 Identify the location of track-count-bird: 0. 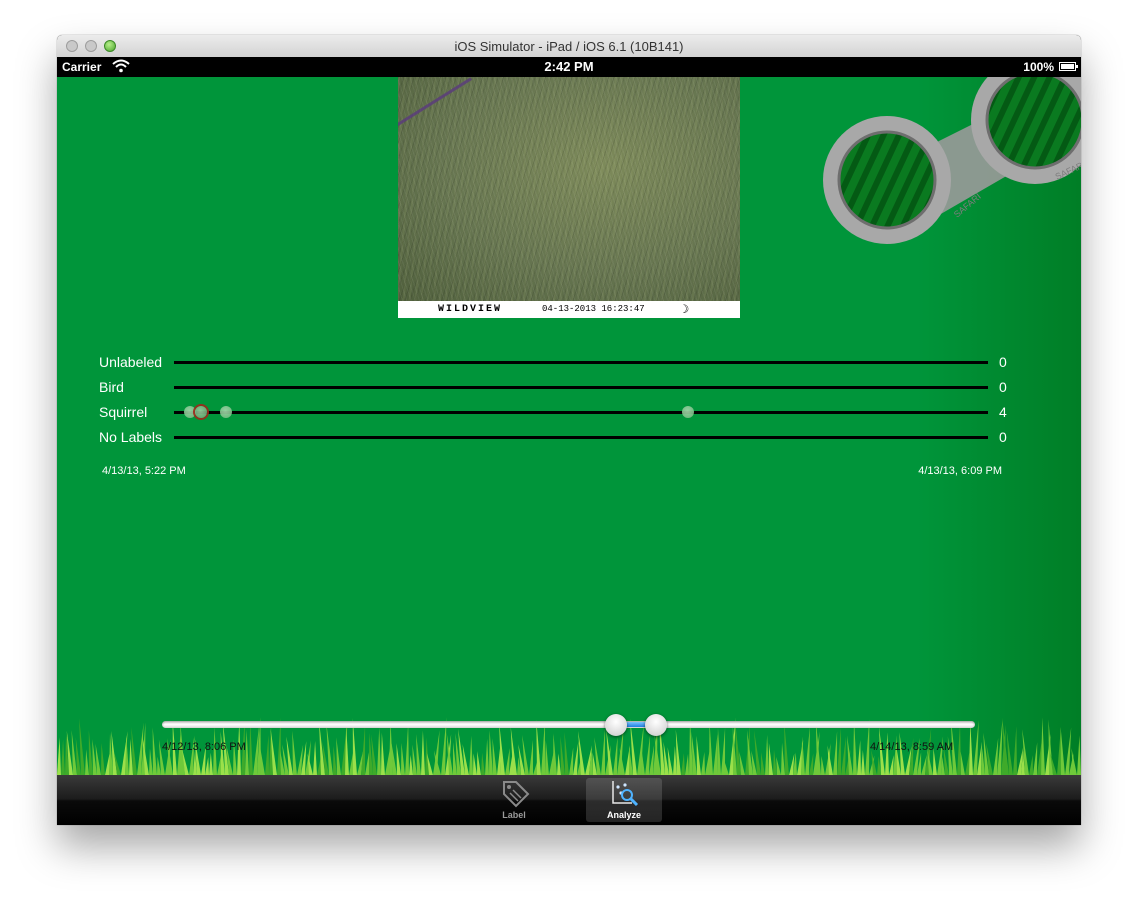
(1003, 387).